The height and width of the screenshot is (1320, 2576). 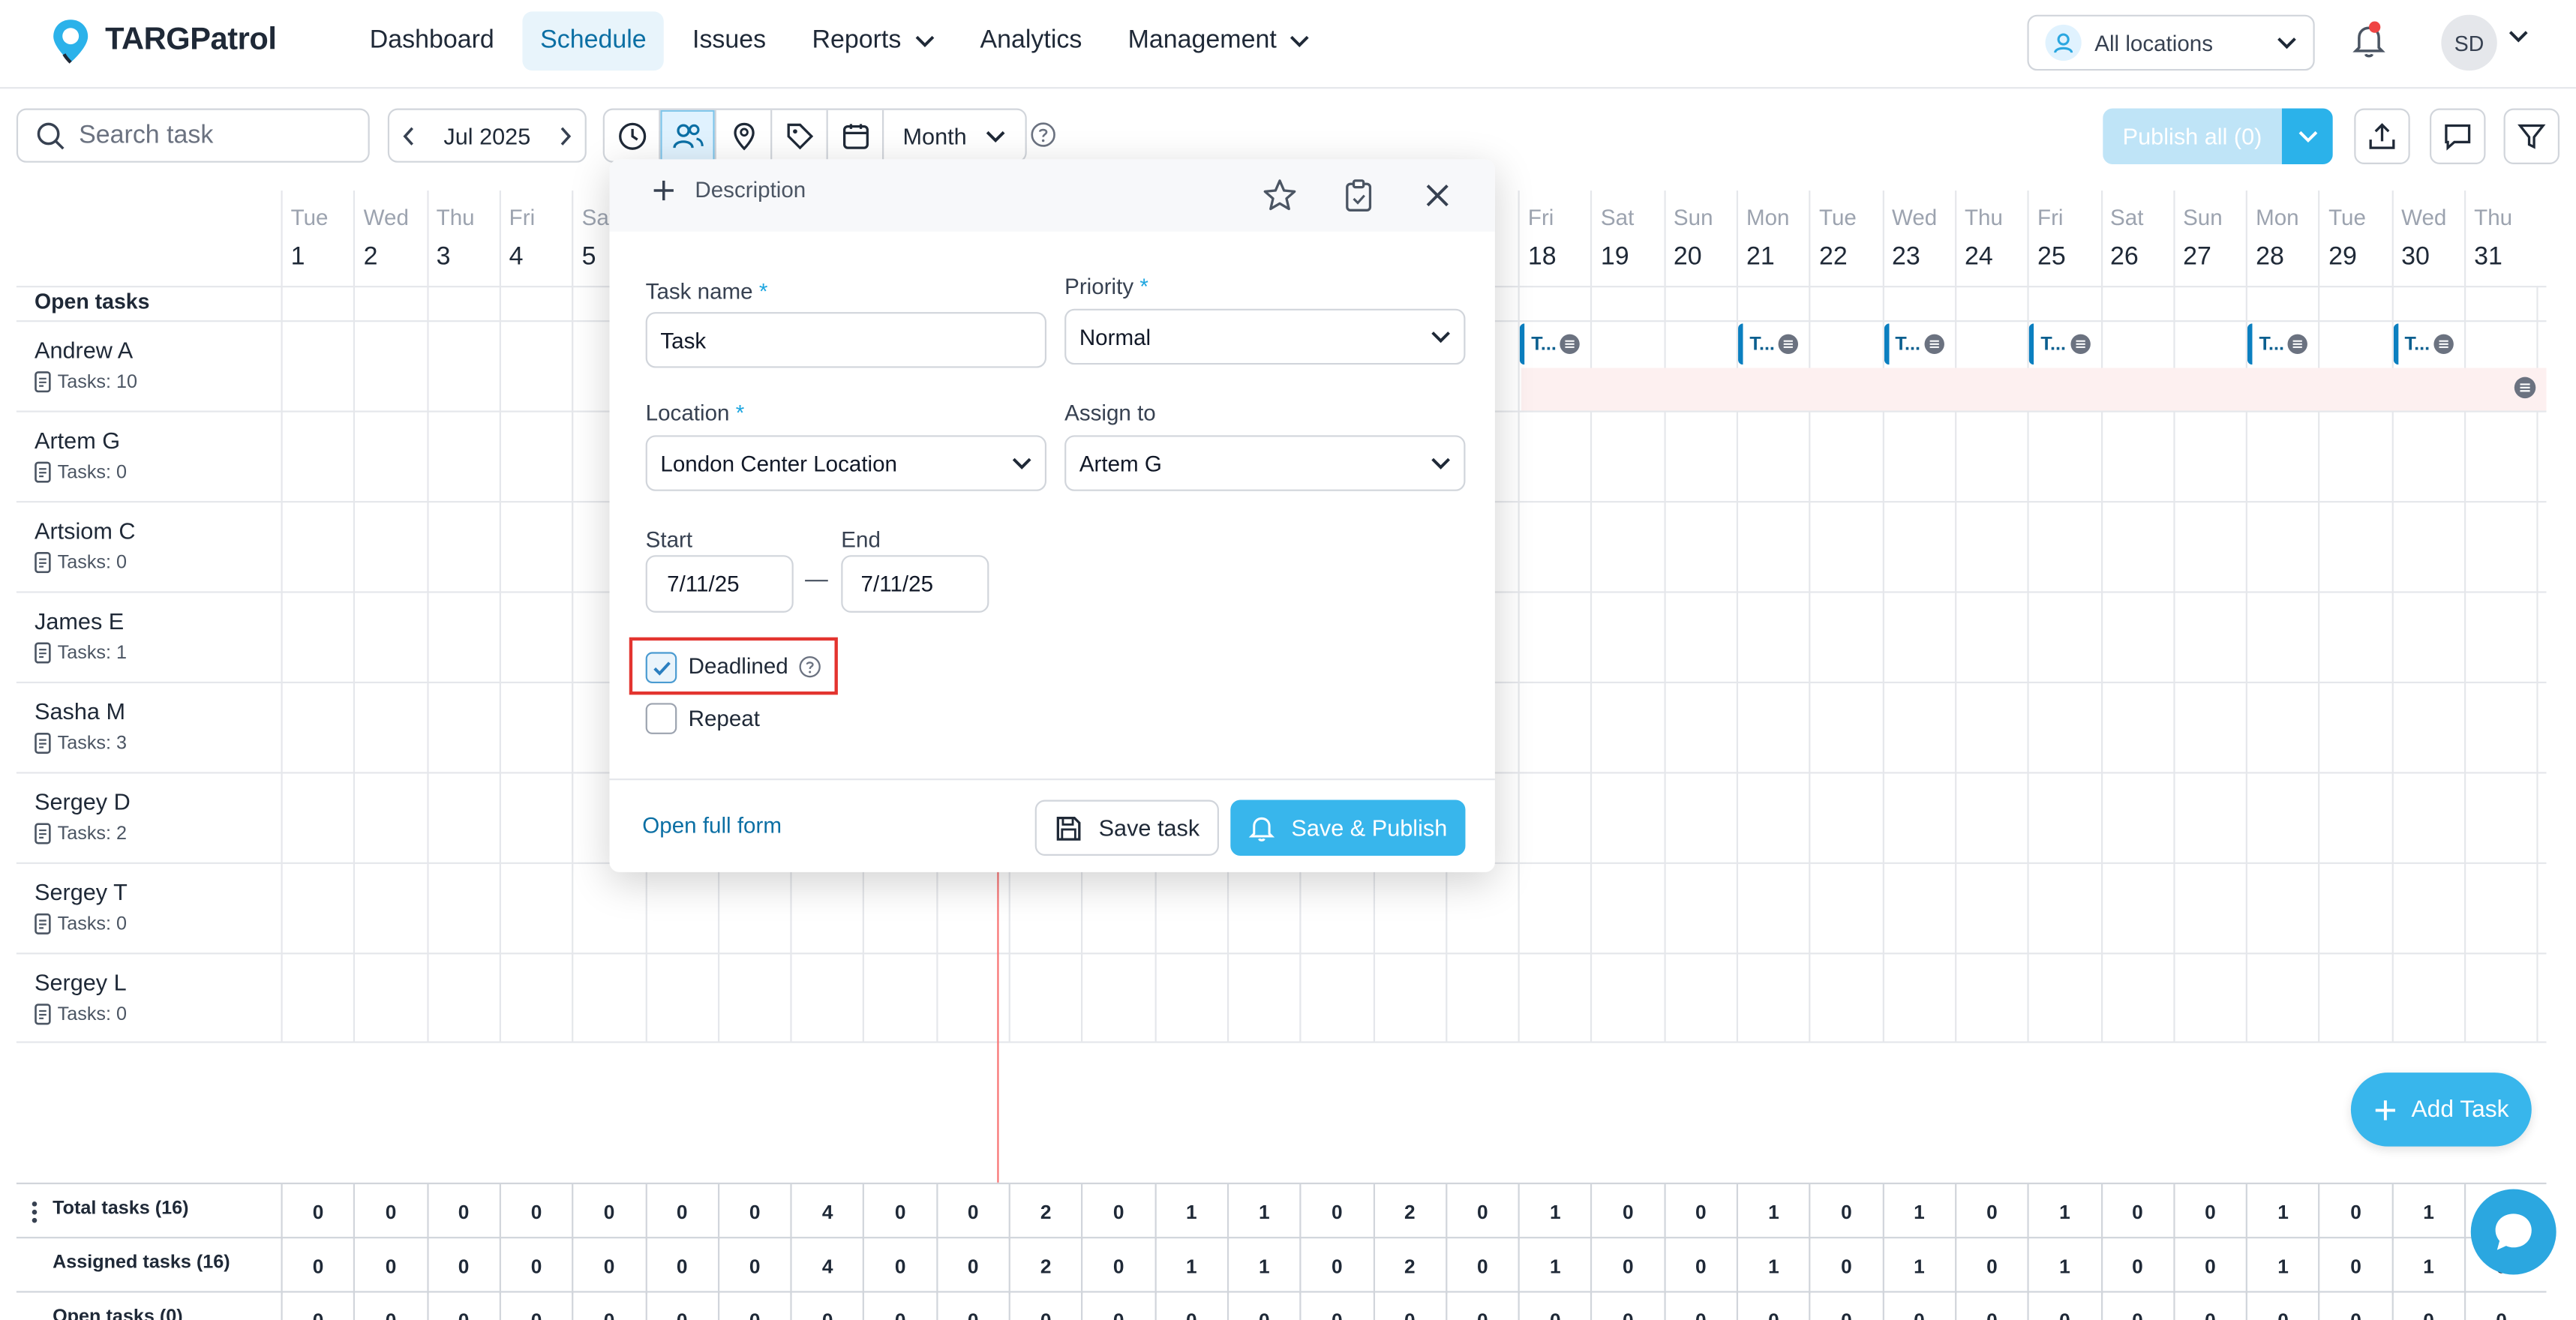 What do you see at coordinates (2382, 136) in the screenshot?
I see `export-button` at bounding box center [2382, 136].